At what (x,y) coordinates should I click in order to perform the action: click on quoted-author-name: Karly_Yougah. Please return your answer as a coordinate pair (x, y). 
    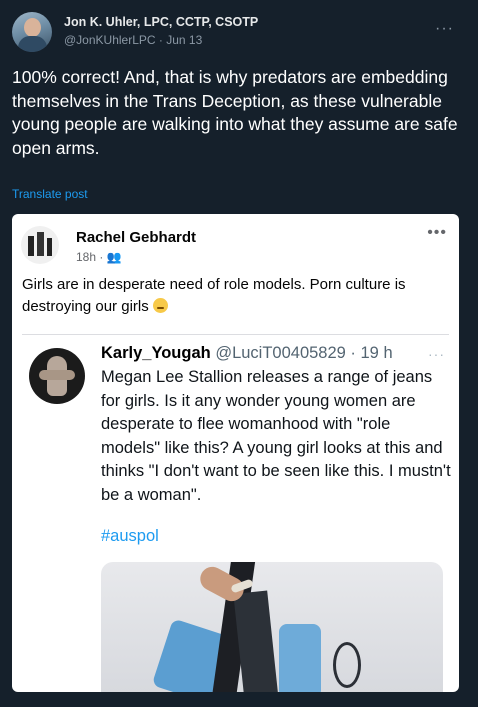
    Looking at the image, I should click on (156, 353).